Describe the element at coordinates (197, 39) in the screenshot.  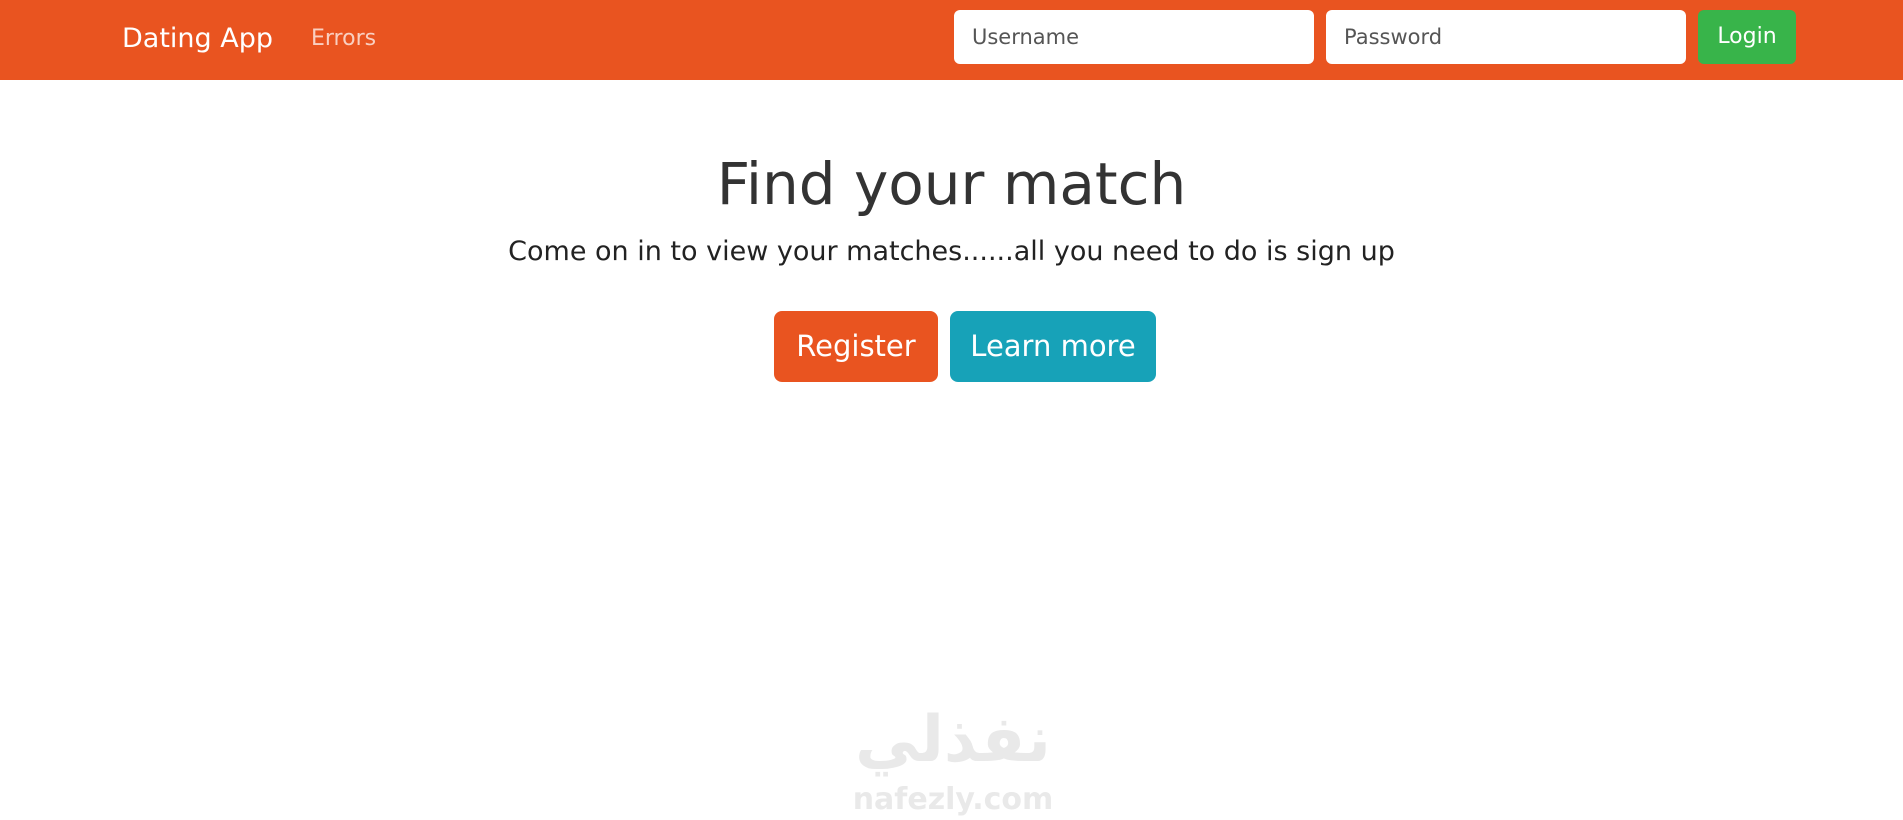
I see `brand-link: Dating App` at that location.